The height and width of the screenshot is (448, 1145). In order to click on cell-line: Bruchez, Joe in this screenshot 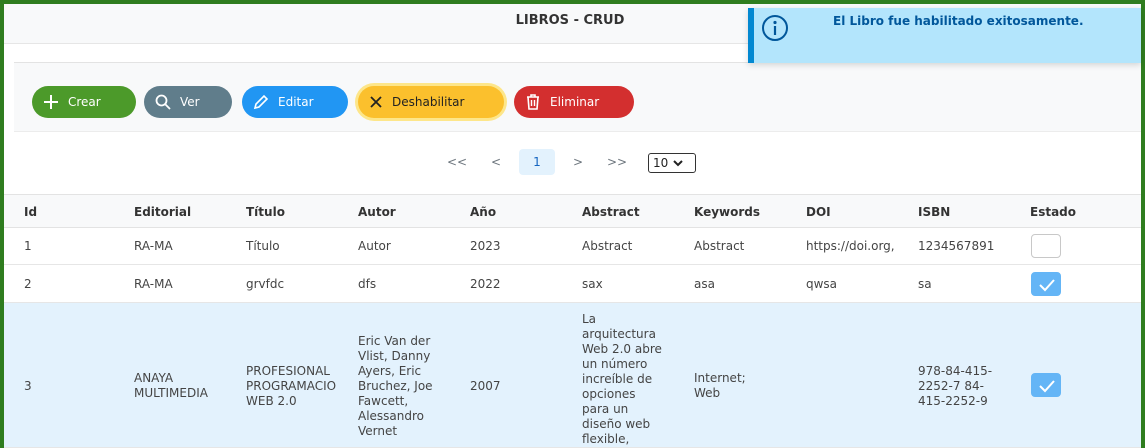, I will do `click(395, 386)`.